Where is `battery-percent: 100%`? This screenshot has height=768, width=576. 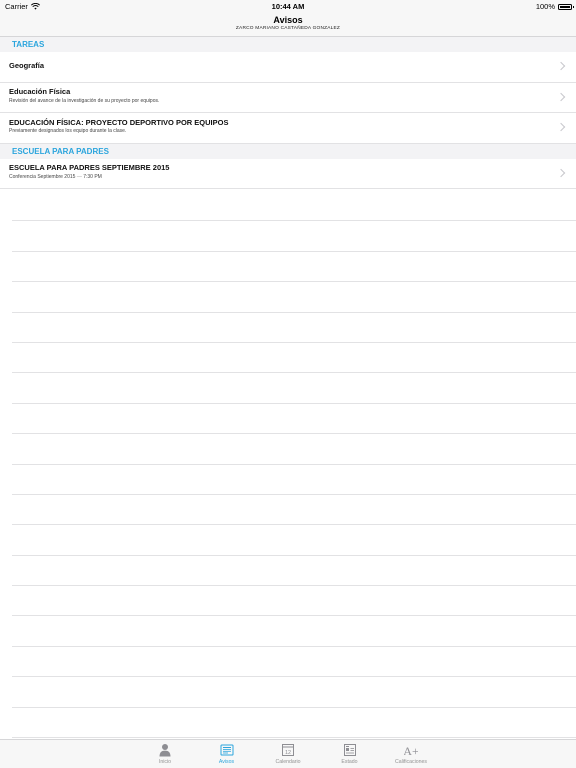
battery-percent: 100% is located at coordinates (545, 6).